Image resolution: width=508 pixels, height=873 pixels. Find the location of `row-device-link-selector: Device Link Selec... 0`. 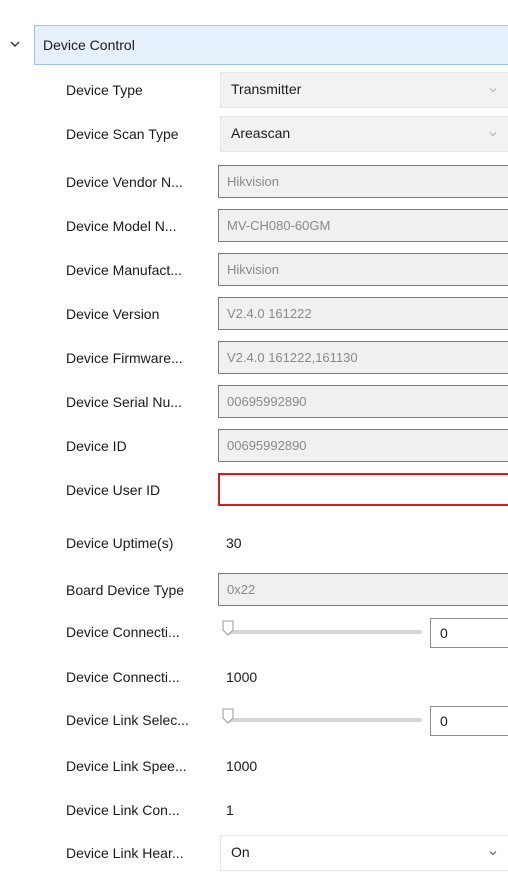

row-device-link-selector: Device Link Selec... 0 is located at coordinates (254, 720).